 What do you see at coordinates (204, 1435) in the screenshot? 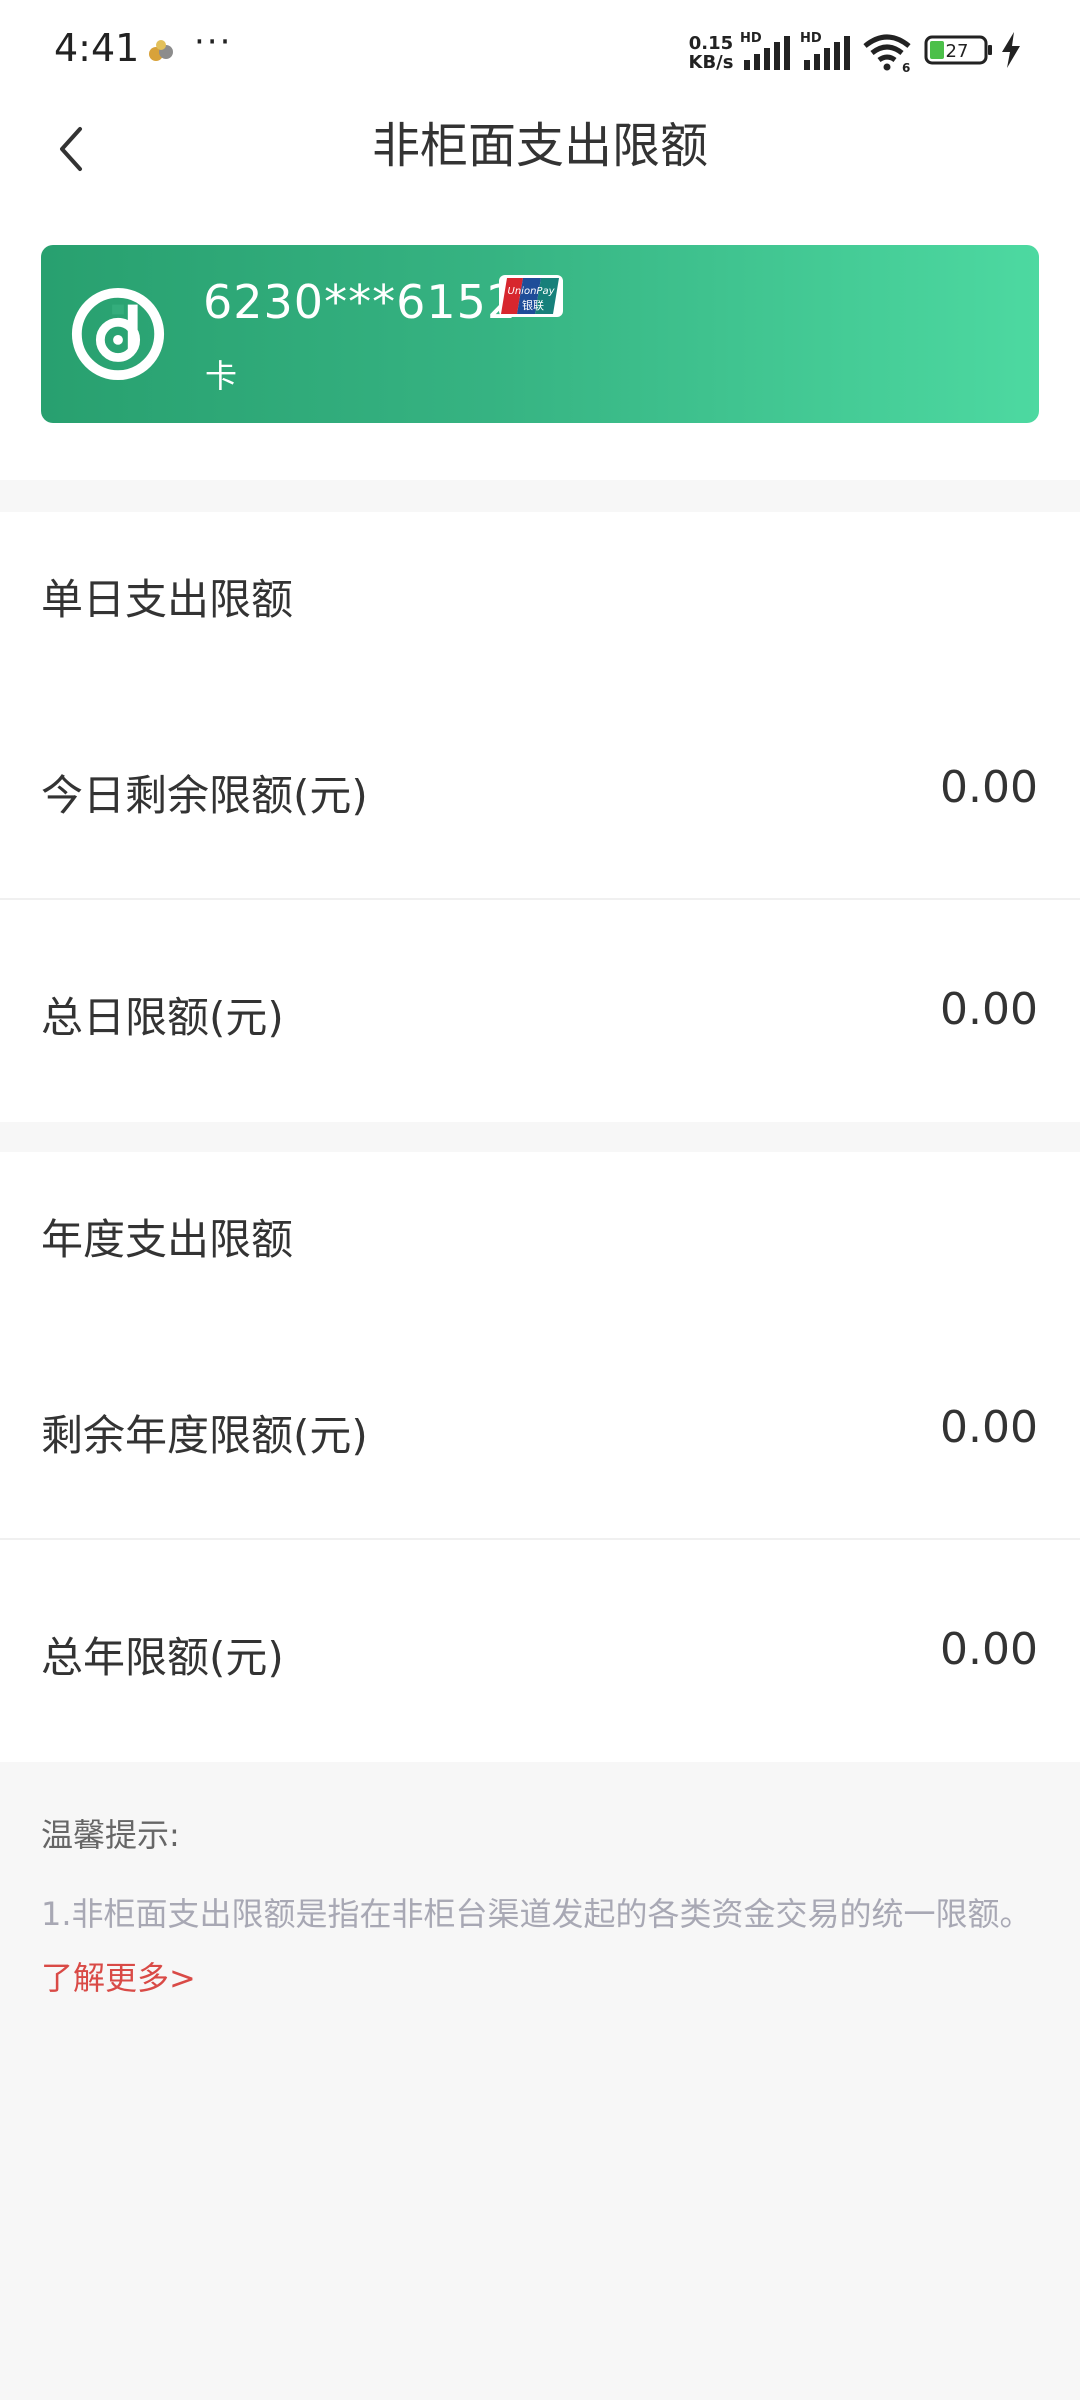
I see `row-label: 剩余年度限额(元)` at bounding box center [204, 1435].